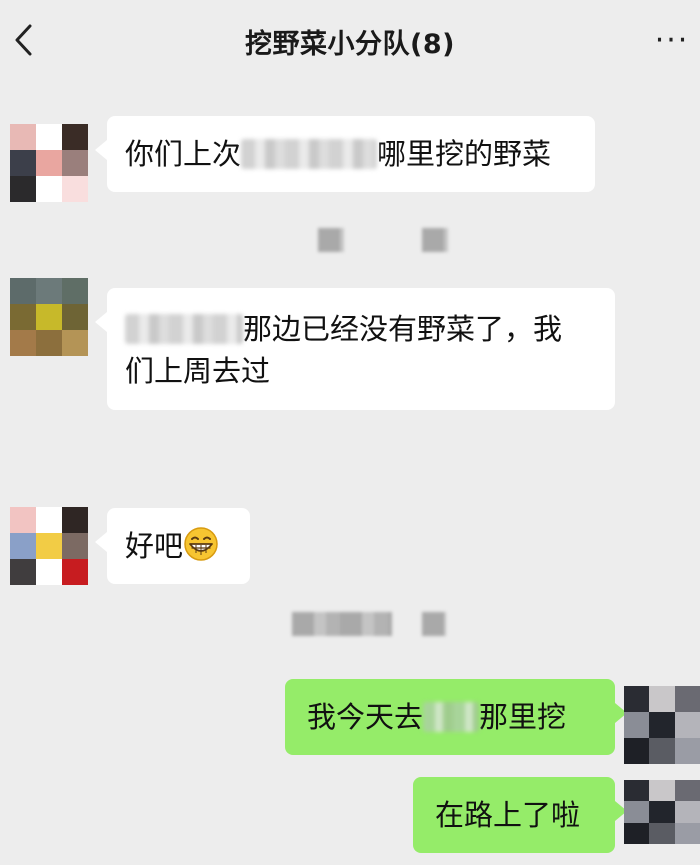 This screenshot has height=865, width=700. Describe the element at coordinates (523, 717) in the screenshot. I see `message-text: 那里挖` at that location.